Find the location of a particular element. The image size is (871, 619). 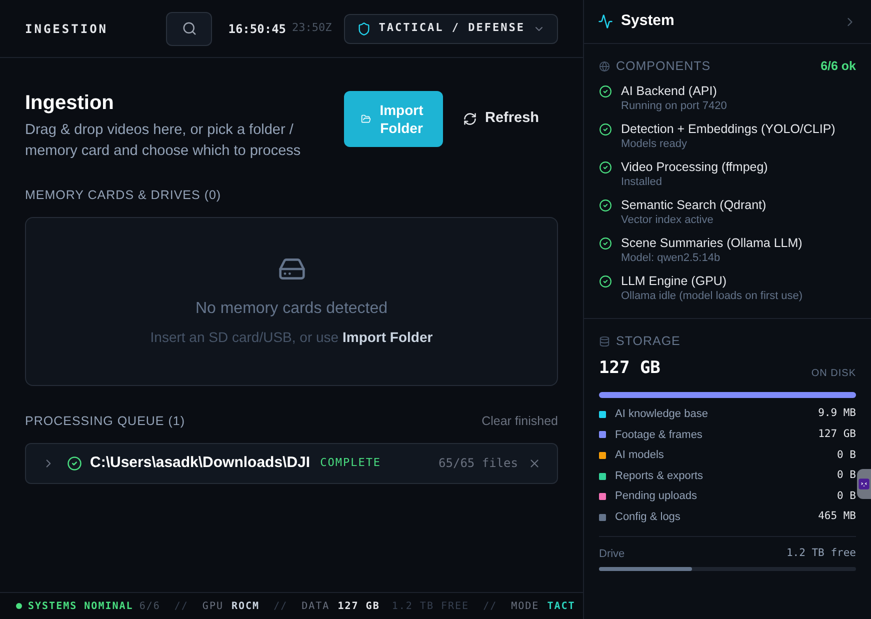

storage-icon is located at coordinates (604, 341).